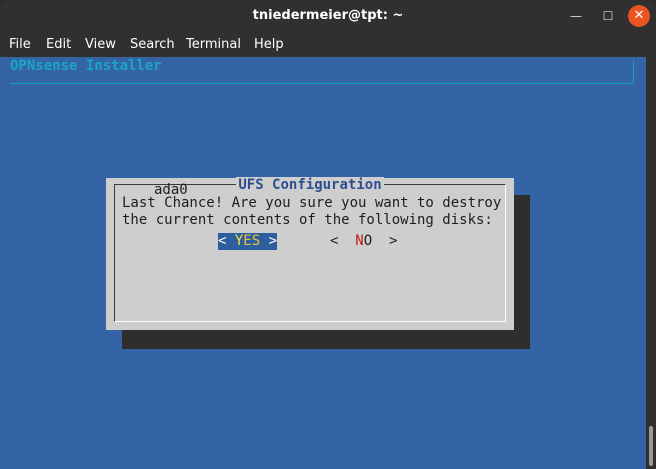 This screenshot has height=469, width=656. I want to click on scrollbar-thumb, so click(651, 446).